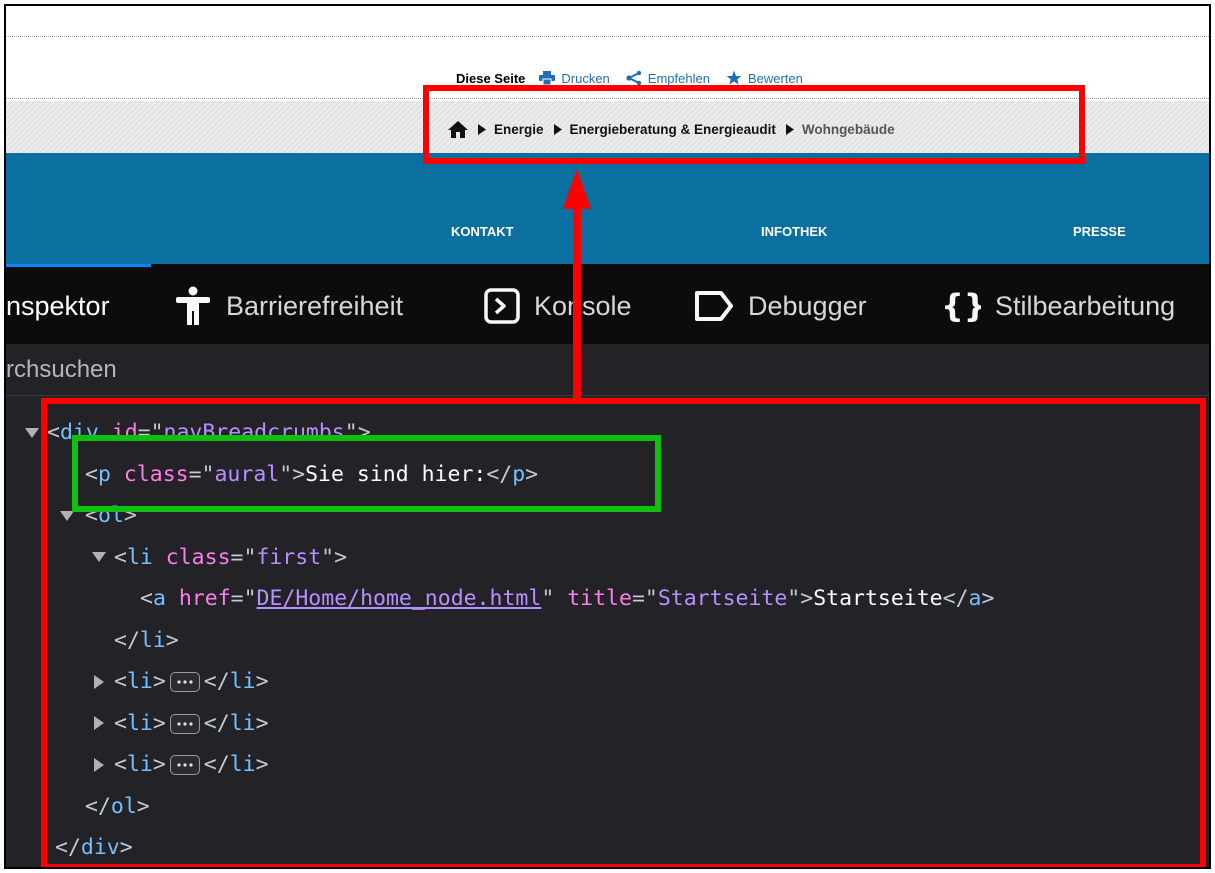 Image resolution: width=1215 pixels, height=873 pixels. Describe the element at coordinates (607, 516) in the screenshot. I see `markup-node-ol: <ol>` at that location.